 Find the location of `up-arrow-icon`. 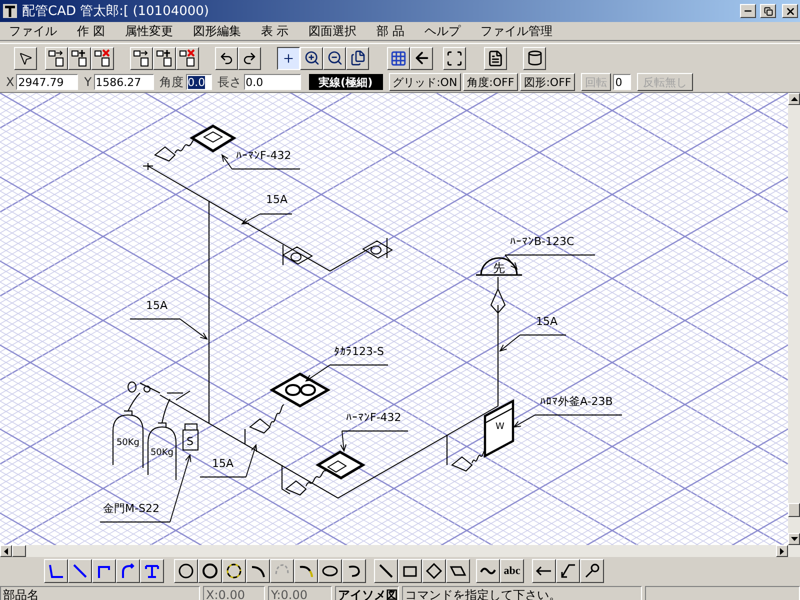

up-arrow-icon is located at coordinates (794, 99).